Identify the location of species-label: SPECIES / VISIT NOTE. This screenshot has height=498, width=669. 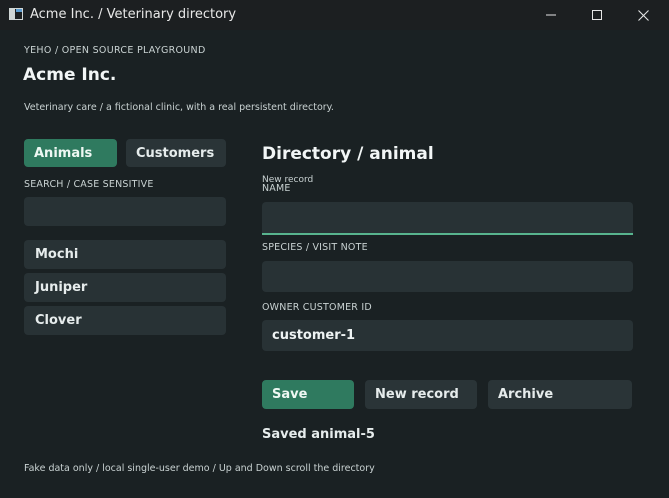
(315, 247).